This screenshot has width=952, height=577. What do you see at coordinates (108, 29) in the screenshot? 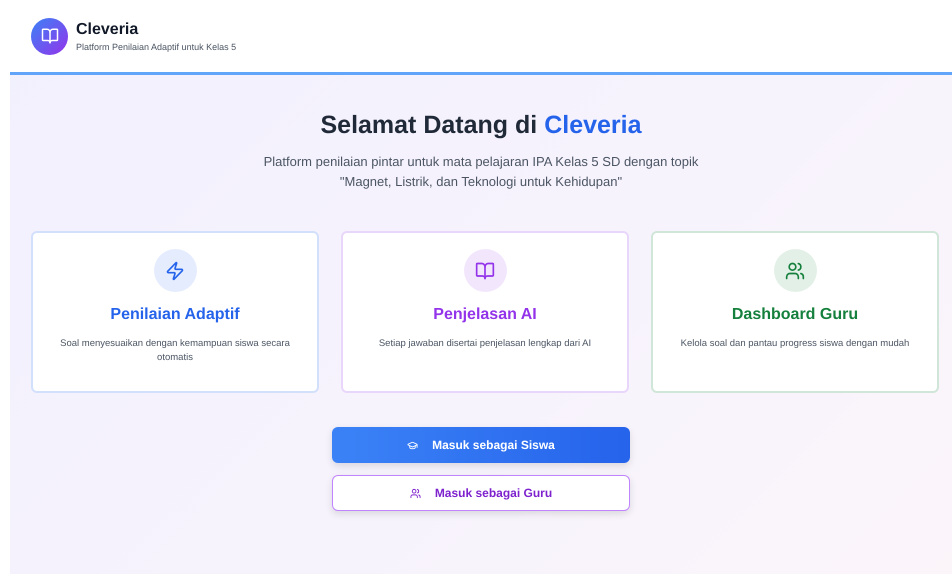
I see `app-name: Cleveria` at bounding box center [108, 29].